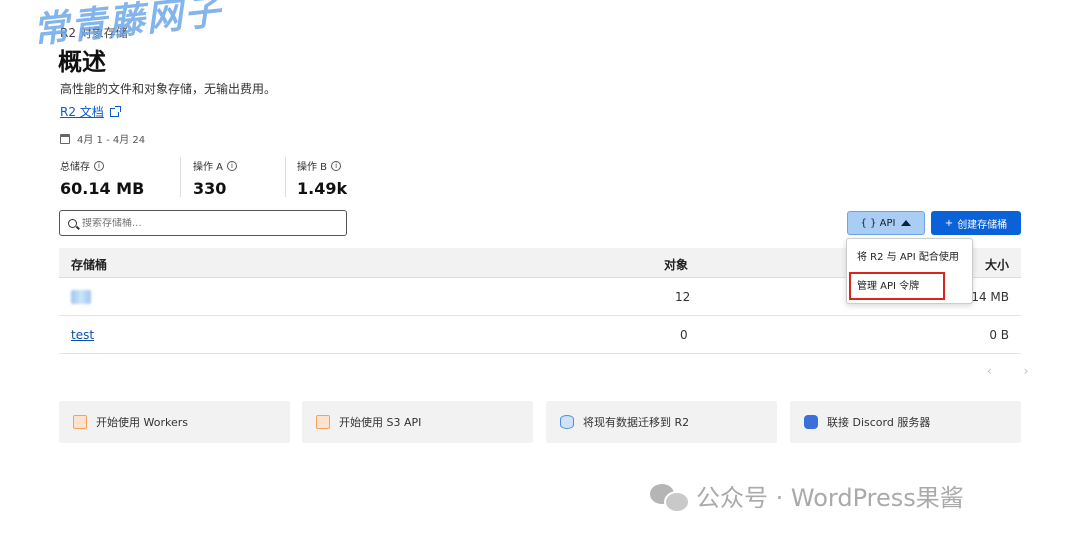  I want to click on column-header-bucket: 存储桶, so click(89, 264).